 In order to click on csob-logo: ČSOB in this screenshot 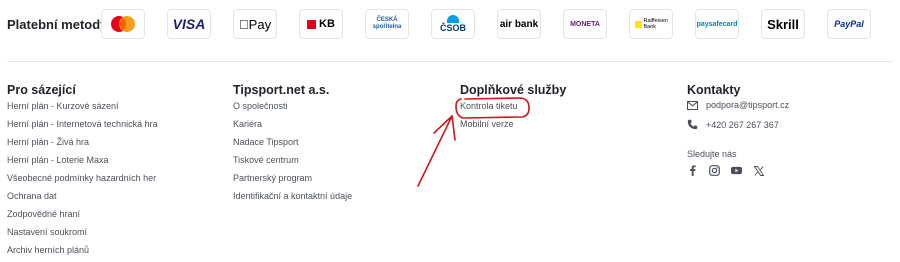, I will do `click(453, 24)`.